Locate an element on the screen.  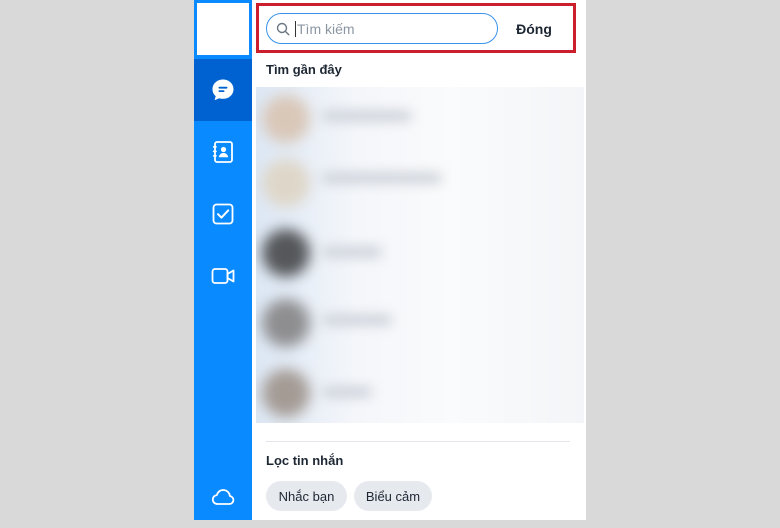
divider is located at coordinates (418, 441).